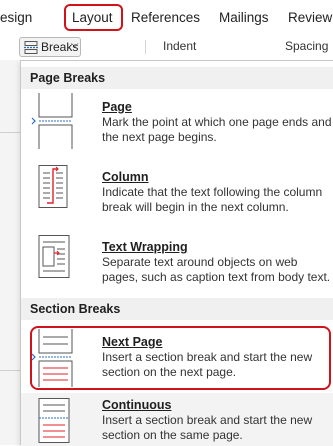  What do you see at coordinates (125, 177) in the screenshot?
I see `menu-item-title: Column` at bounding box center [125, 177].